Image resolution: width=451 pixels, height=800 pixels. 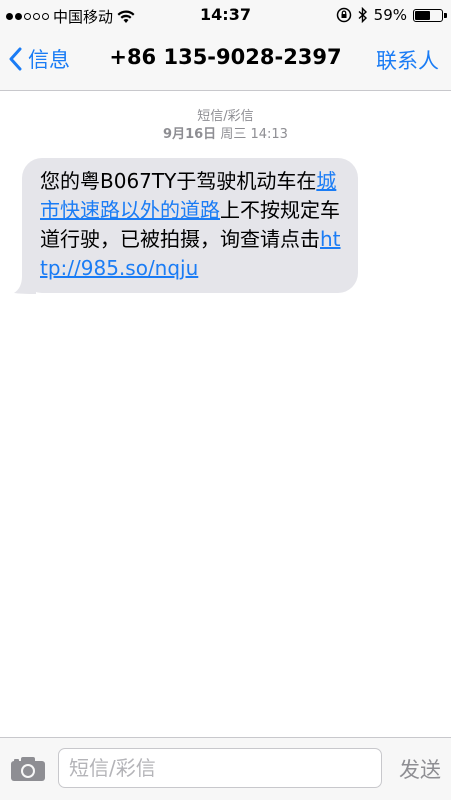 I want to click on status-bar: 中国移动 14:37 59%, so click(x=225, y=16).